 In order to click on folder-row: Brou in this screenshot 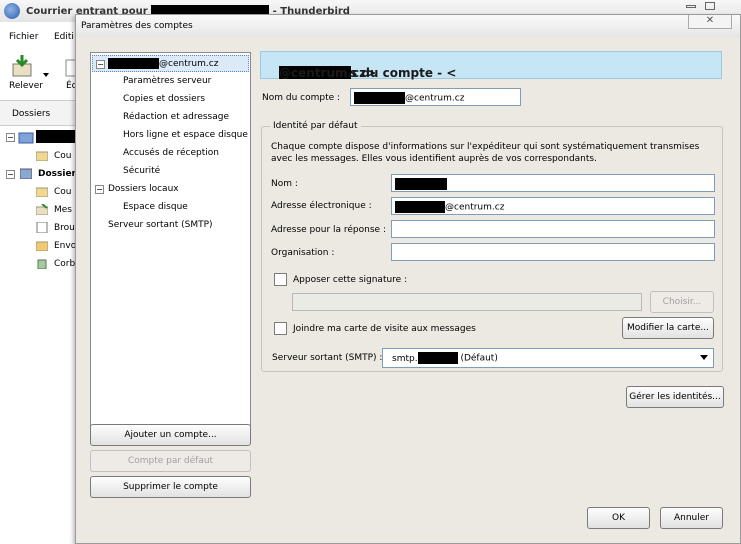, I will do `click(40, 228)`.